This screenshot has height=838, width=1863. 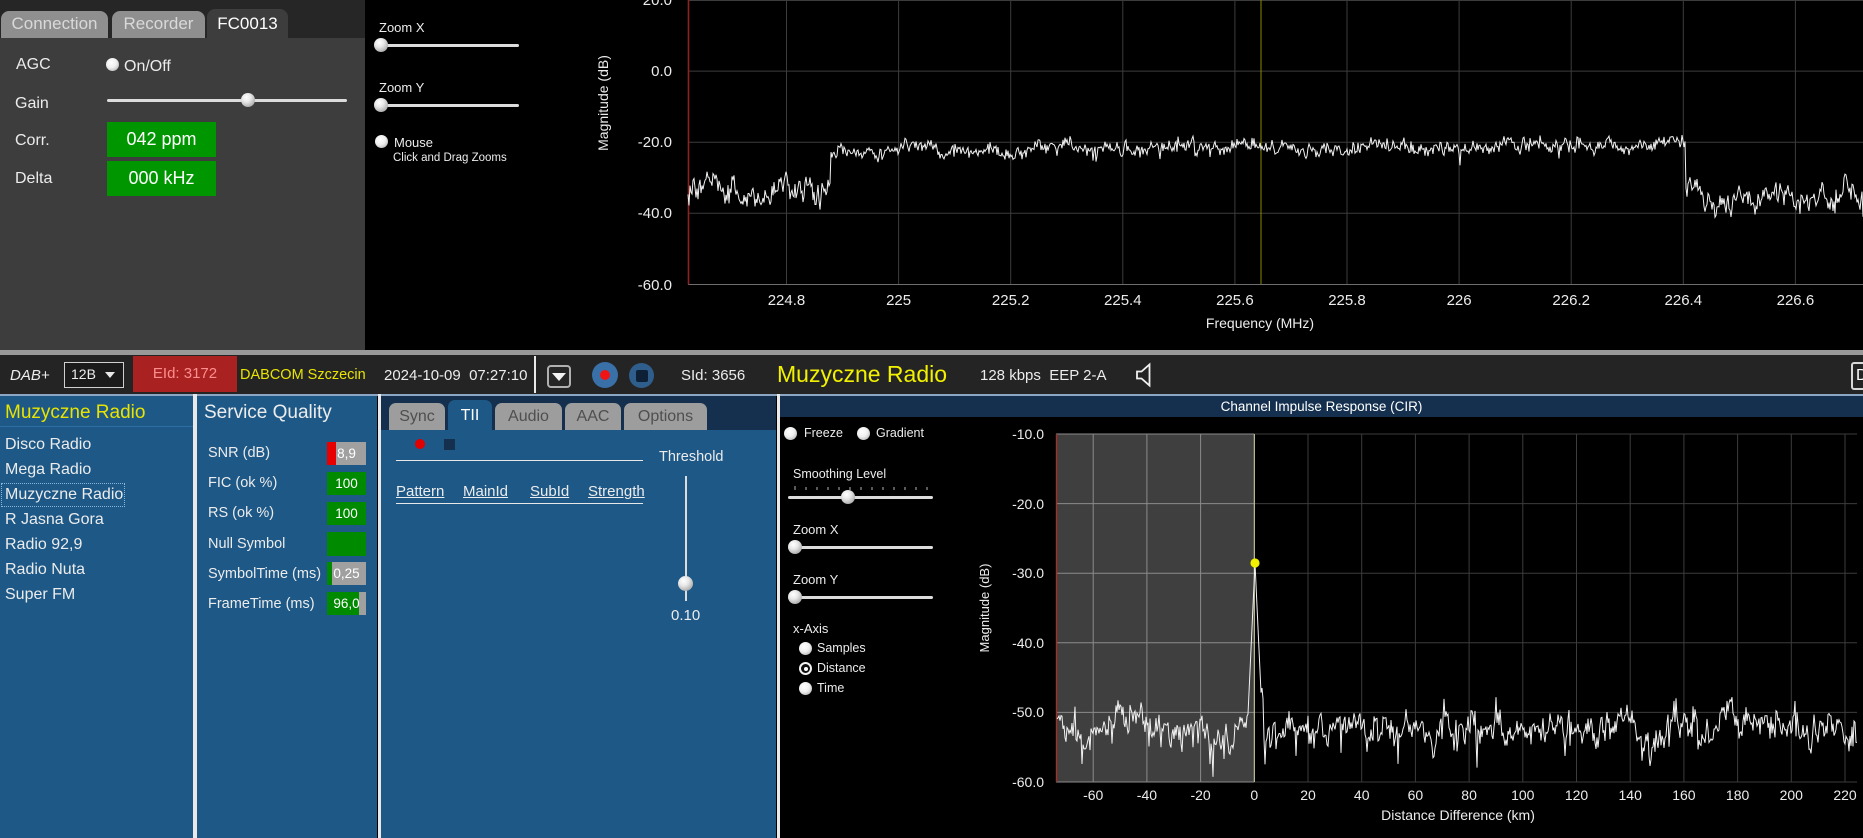 What do you see at coordinates (1416, 795) in the screenshot?
I see `svg-text: 60` at bounding box center [1416, 795].